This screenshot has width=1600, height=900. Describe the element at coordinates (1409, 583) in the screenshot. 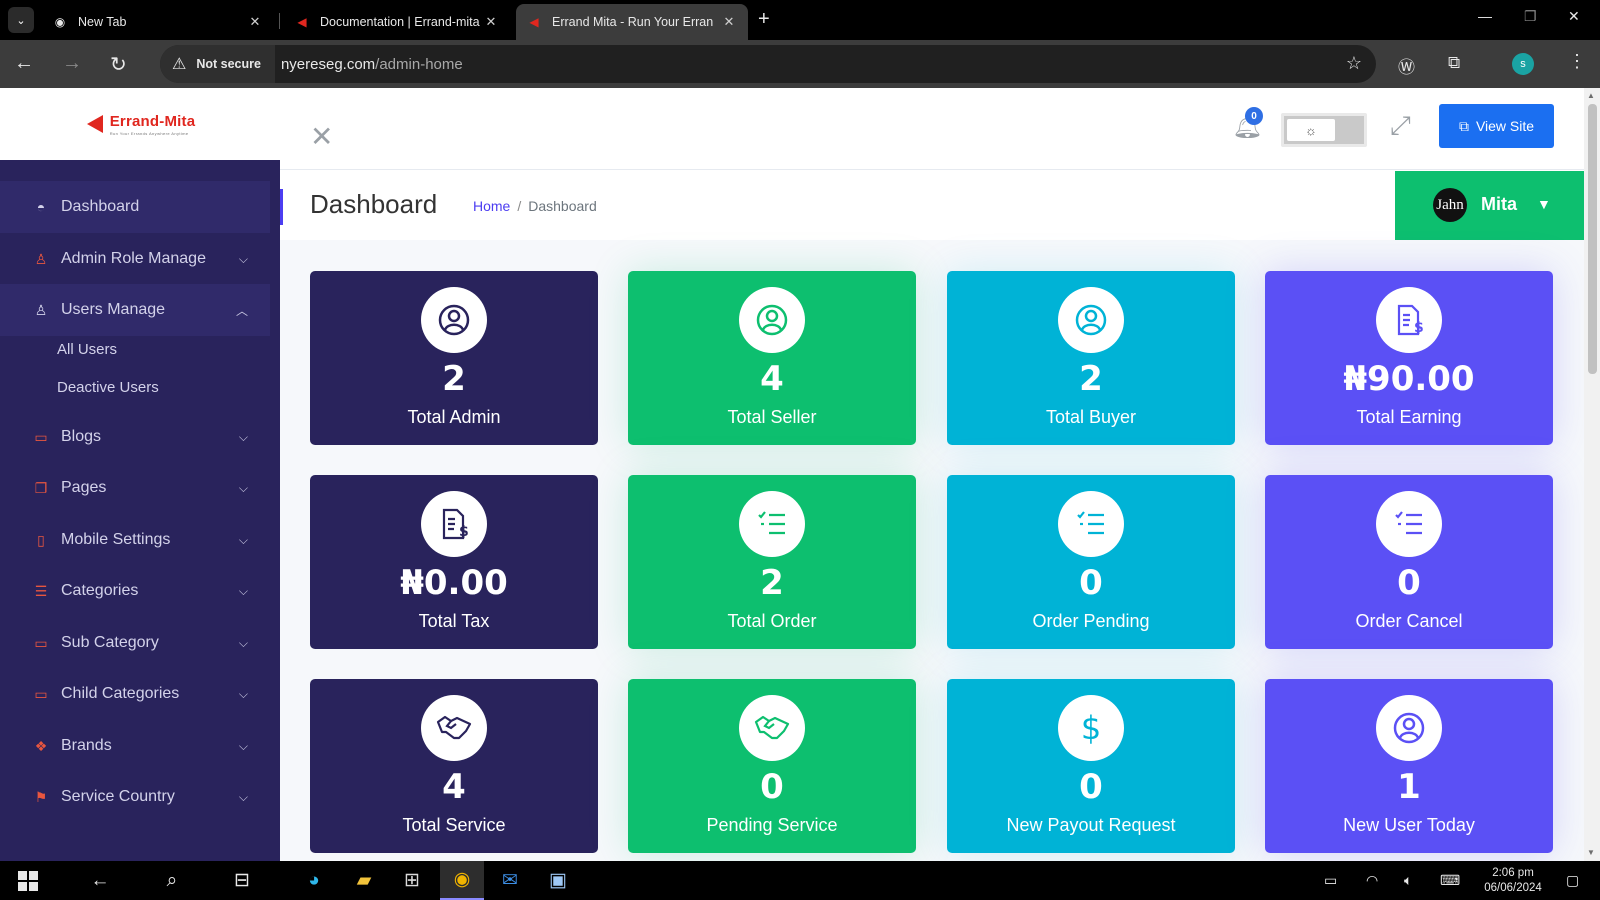

I see `stat-value: 0` at that location.